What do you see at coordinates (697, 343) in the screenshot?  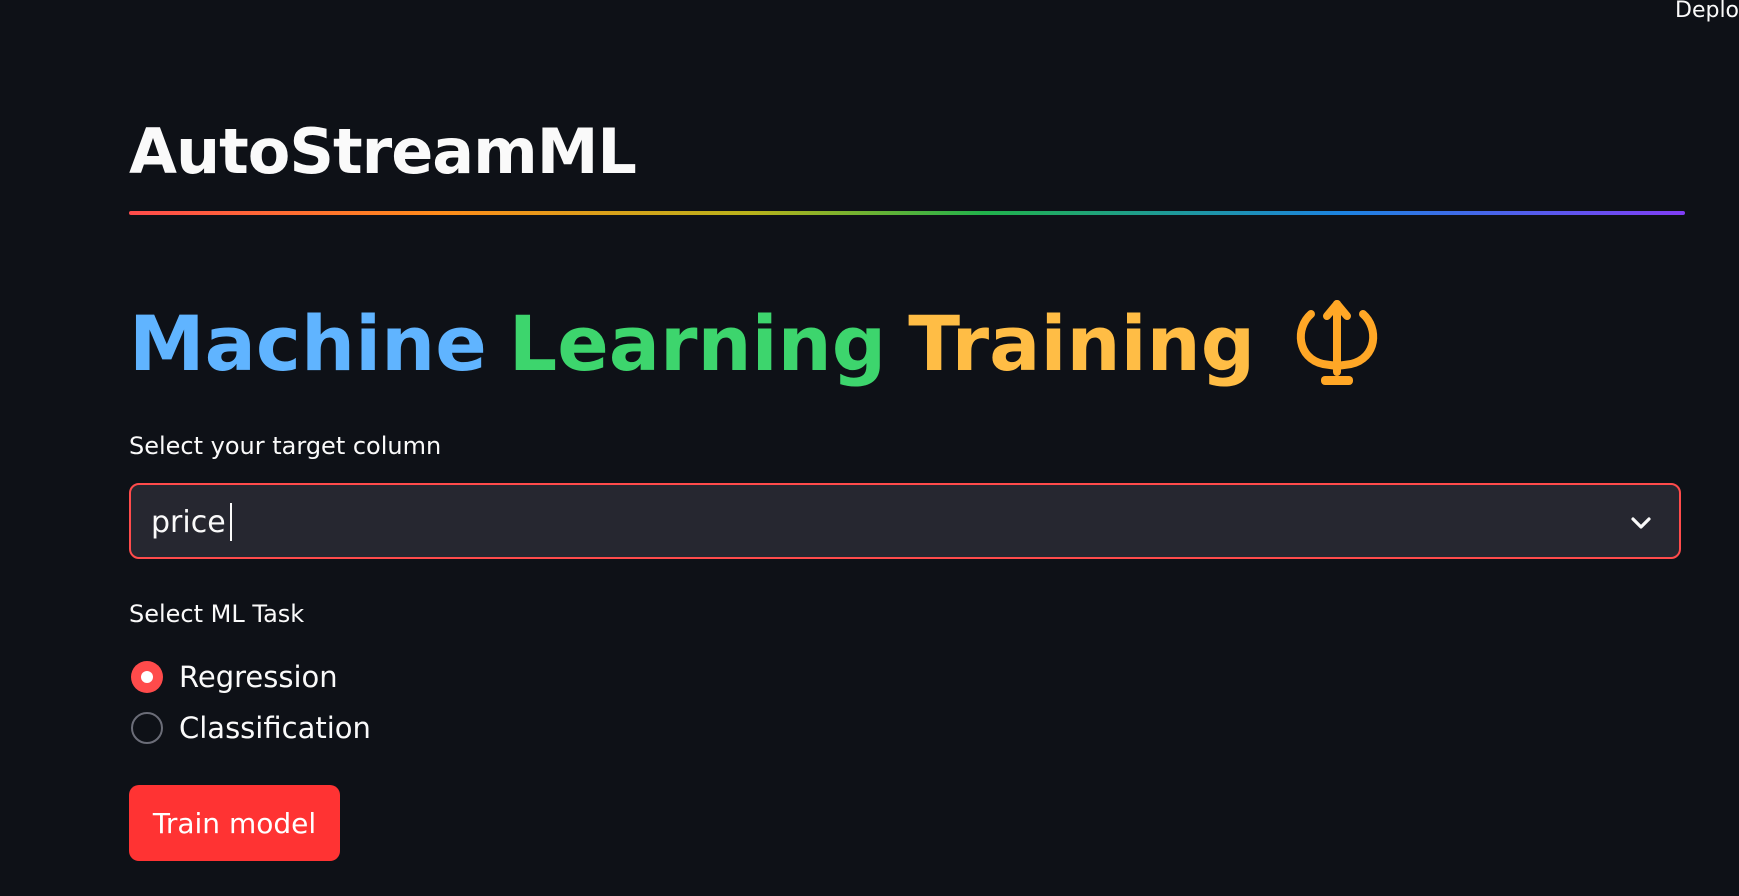 I see `heading-word-learning: Learning` at bounding box center [697, 343].